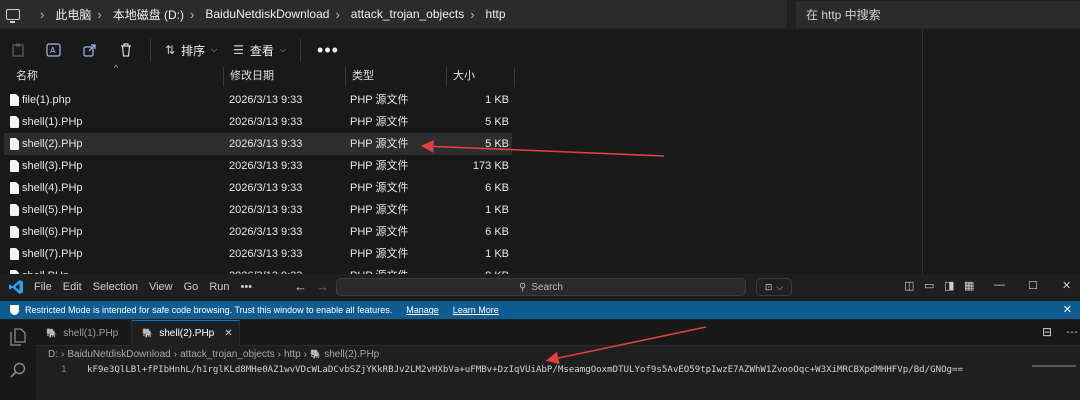 The height and width of the screenshot is (400, 1080). What do you see at coordinates (148, 14) in the screenshot?
I see `breadcrumb-local-disk: 本地磁盘 (D:)` at bounding box center [148, 14].